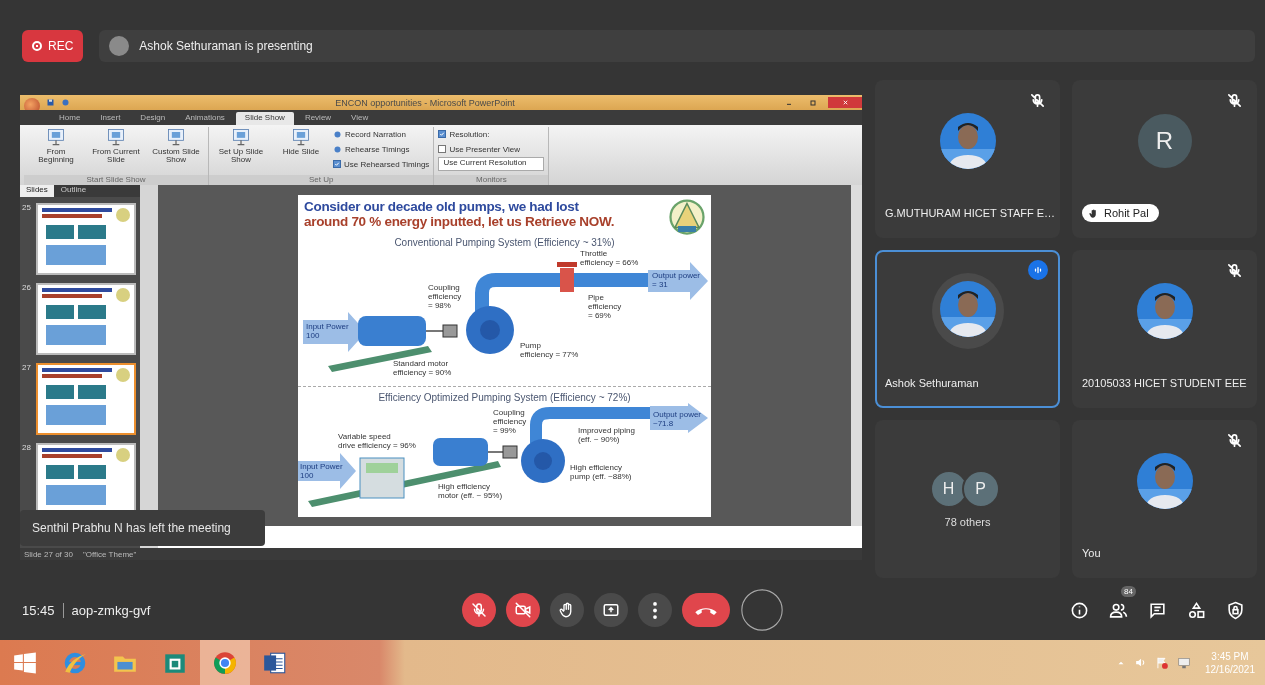  What do you see at coordinates (119, 46) in the screenshot?
I see `avatar-icon` at bounding box center [119, 46].